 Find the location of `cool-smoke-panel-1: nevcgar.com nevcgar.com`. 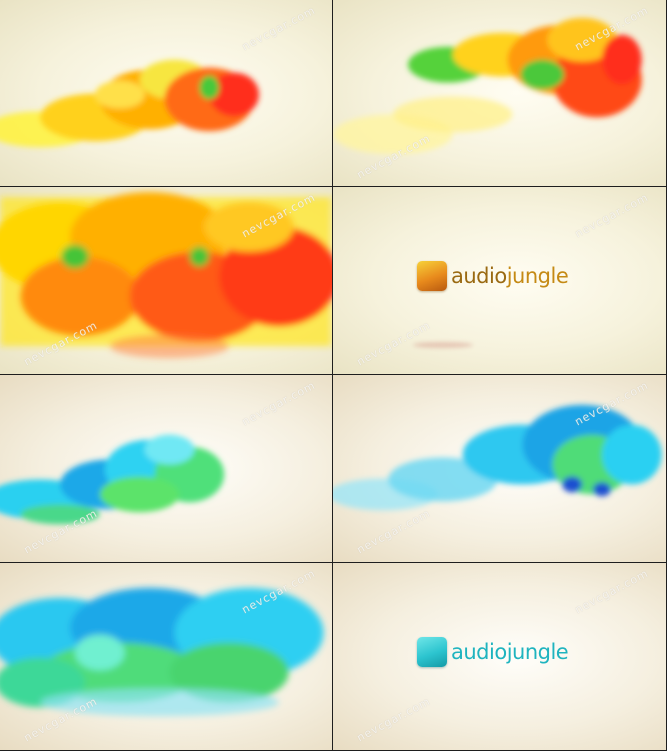

cool-smoke-panel-1: nevcgar.com nevcgar.com is located at coordinates (166, 469).